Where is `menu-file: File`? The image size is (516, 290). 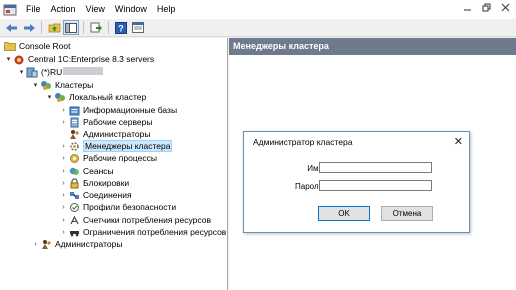 menu-file: File is located at coordinates (33, 9).